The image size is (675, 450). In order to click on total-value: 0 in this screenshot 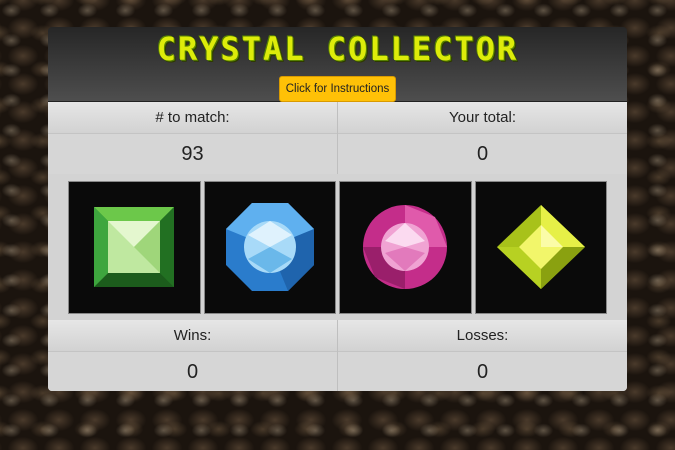, I will do `click(482, 154)`.